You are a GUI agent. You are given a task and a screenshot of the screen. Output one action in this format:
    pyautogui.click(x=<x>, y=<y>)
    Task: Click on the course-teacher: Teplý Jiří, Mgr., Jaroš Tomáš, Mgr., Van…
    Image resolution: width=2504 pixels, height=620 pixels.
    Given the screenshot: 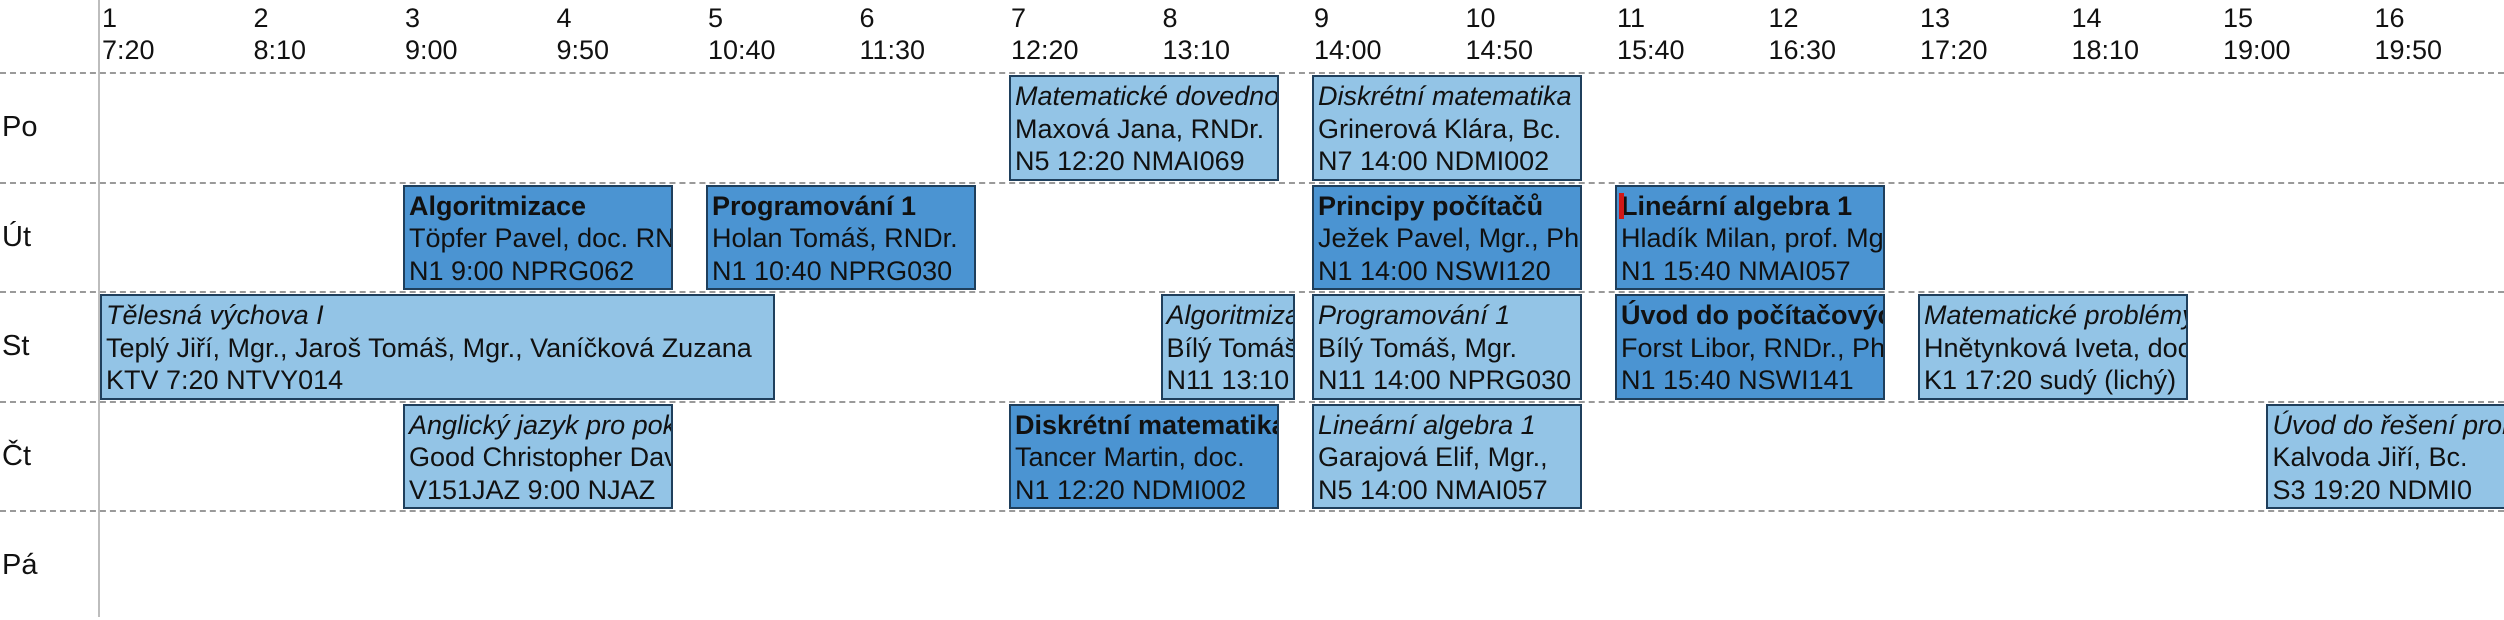 What is the action you would take?
    pyautogui.click(x=429, y=347)
    